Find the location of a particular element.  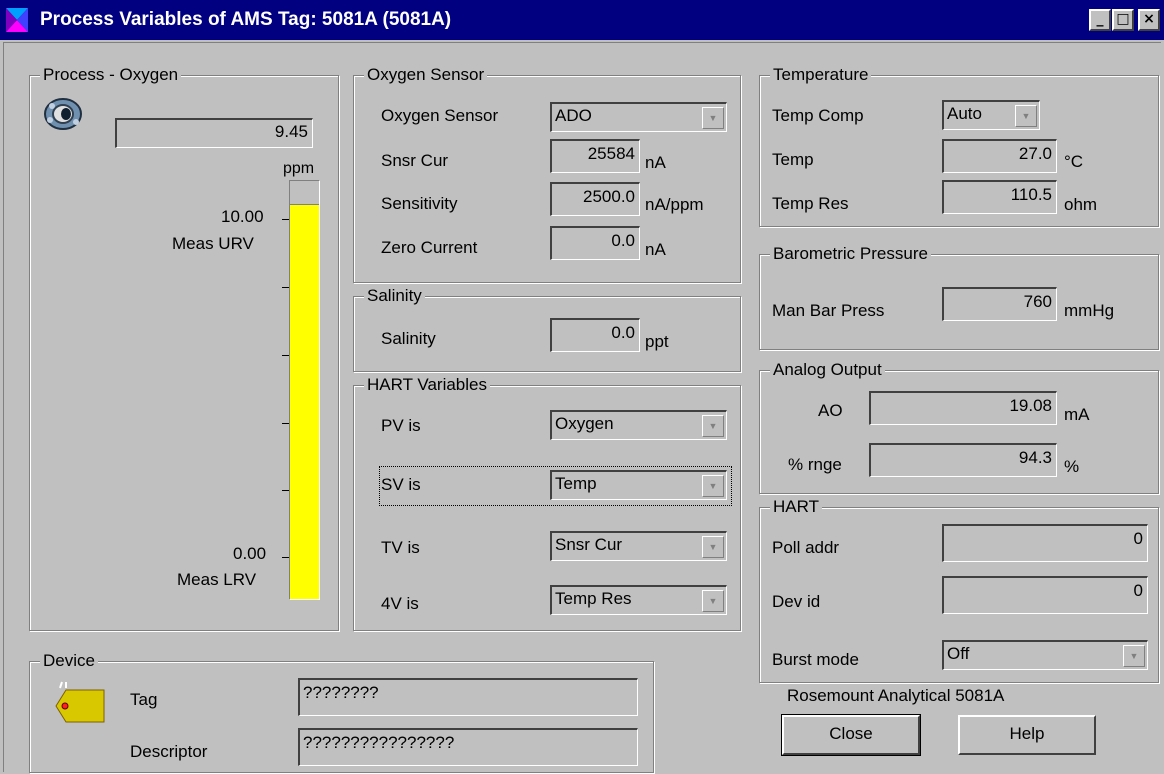

select-value: ADO is located at coordinates (573, 115).